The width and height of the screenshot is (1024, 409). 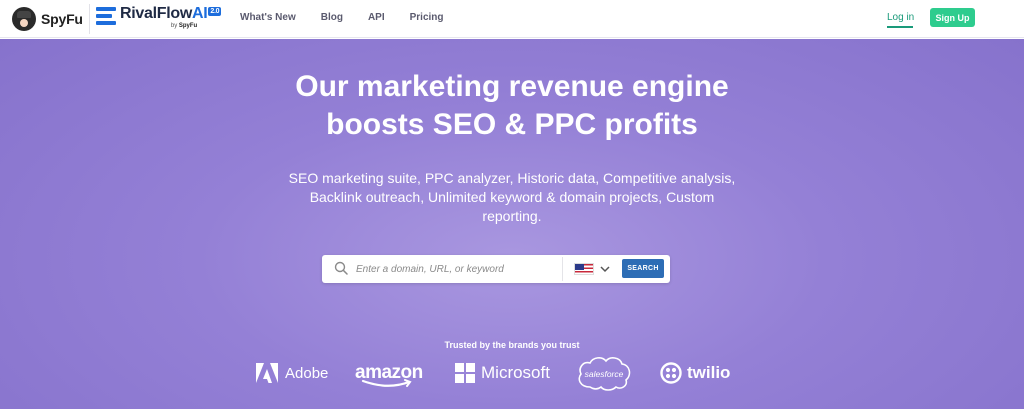 I want to click on nav-divider, so click(x=89, y=19).